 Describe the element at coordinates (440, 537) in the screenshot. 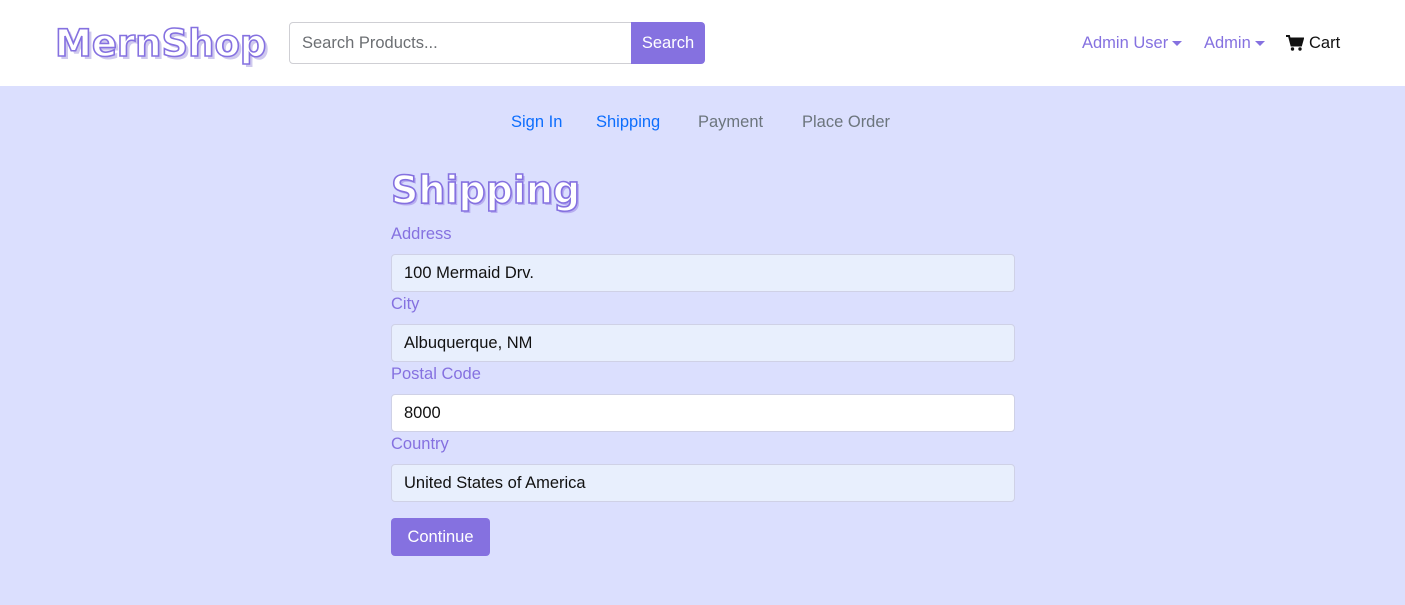

I see `continue-button: Continue` at that location.